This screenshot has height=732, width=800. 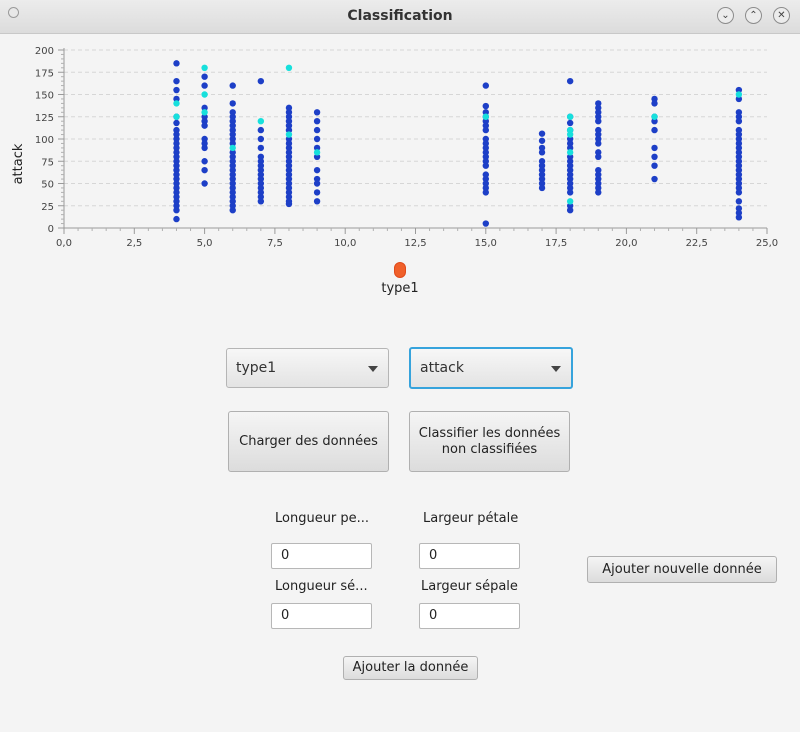 What do you see at coordinates (205, 243) in the screenshot?
I see `x-tick-label: 5,0` at bounding box center [205, 243].